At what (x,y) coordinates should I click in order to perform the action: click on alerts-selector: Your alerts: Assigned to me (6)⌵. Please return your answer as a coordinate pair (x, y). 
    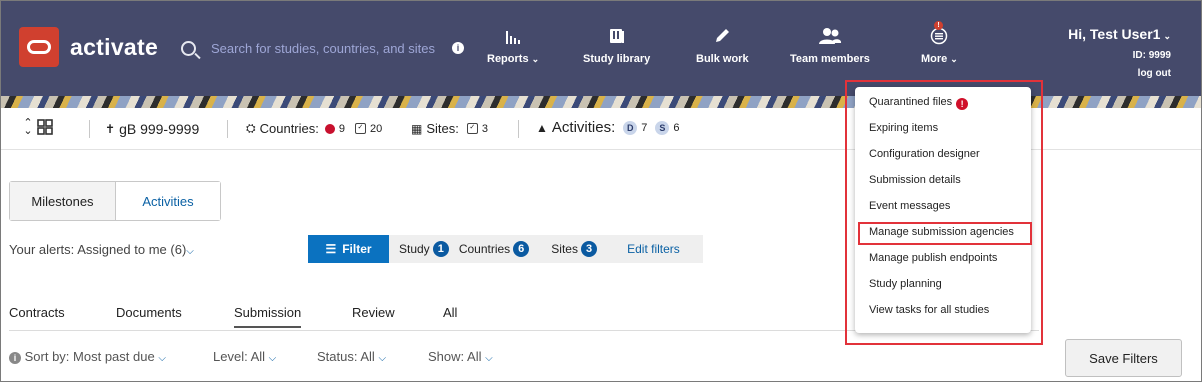
    Looking at the image, I should click on (101, 249).